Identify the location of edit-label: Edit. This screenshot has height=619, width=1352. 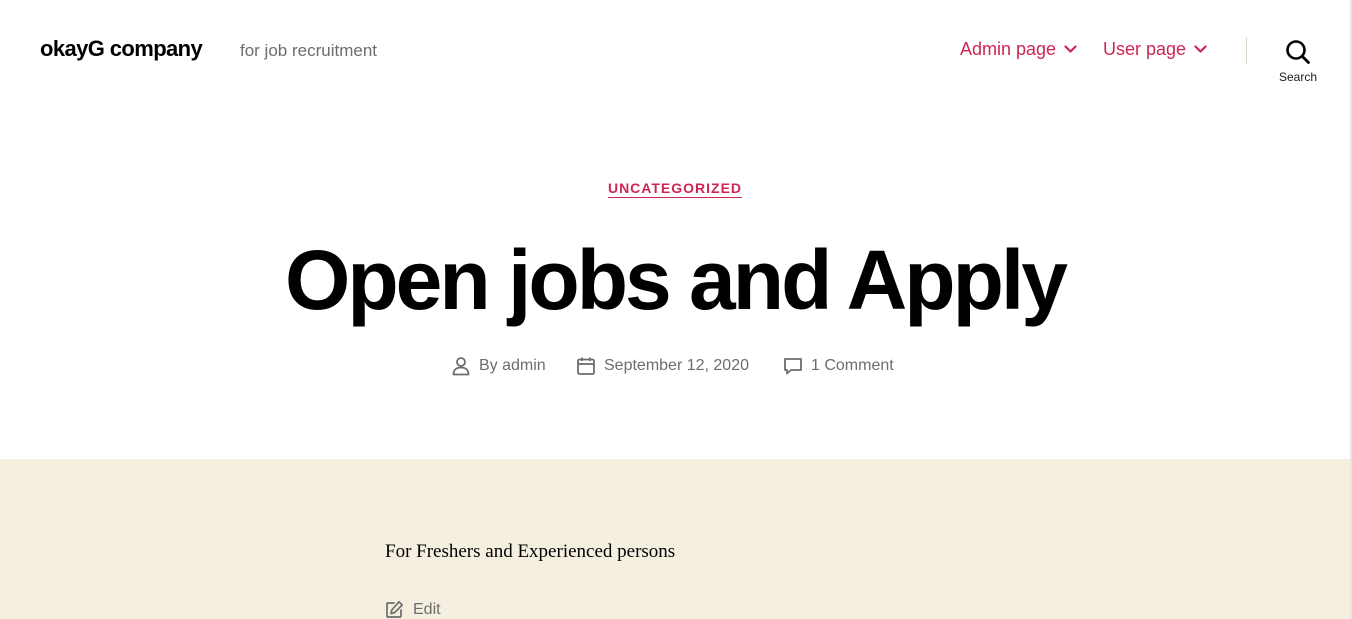
(427, 609).